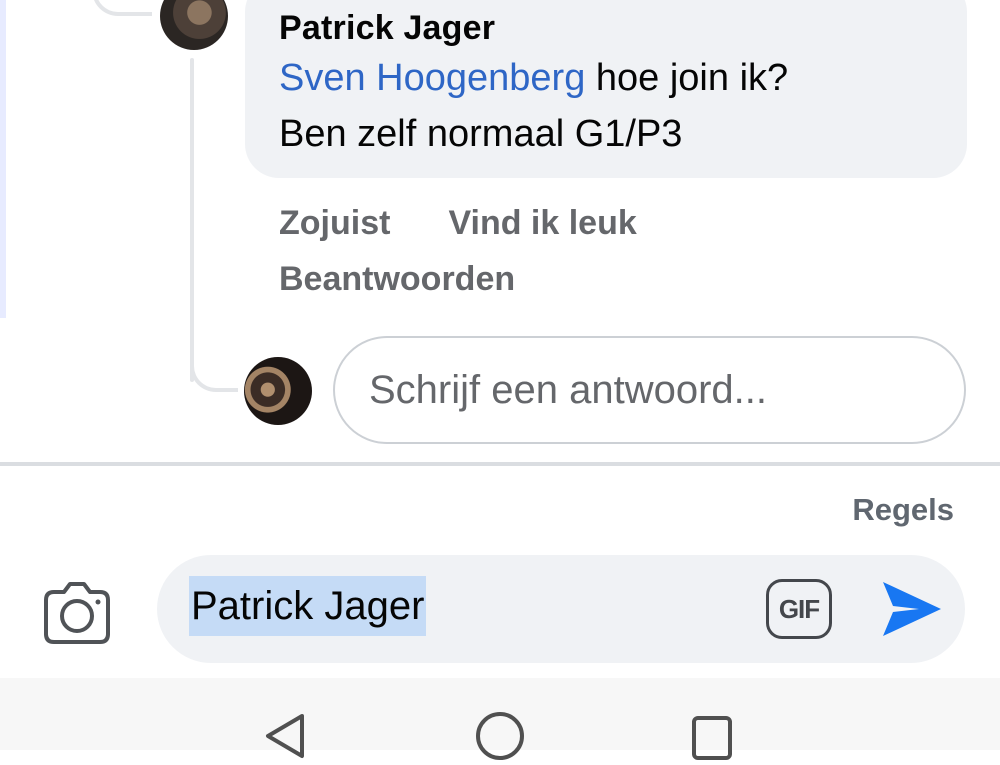 Image resolution: width=1000 pixels, height=765 pixels. I want to click on reply-button: Beantwoorden, so click(397, 279).